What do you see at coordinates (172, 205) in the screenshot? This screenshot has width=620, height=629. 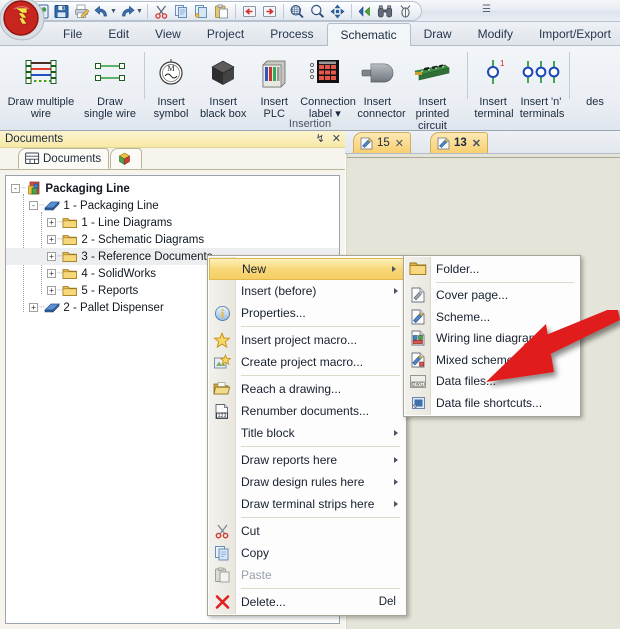 I see `tree-node-1-packaging-line: - ┄ 1 - Packaging Line` at bounding box center [172, 205].